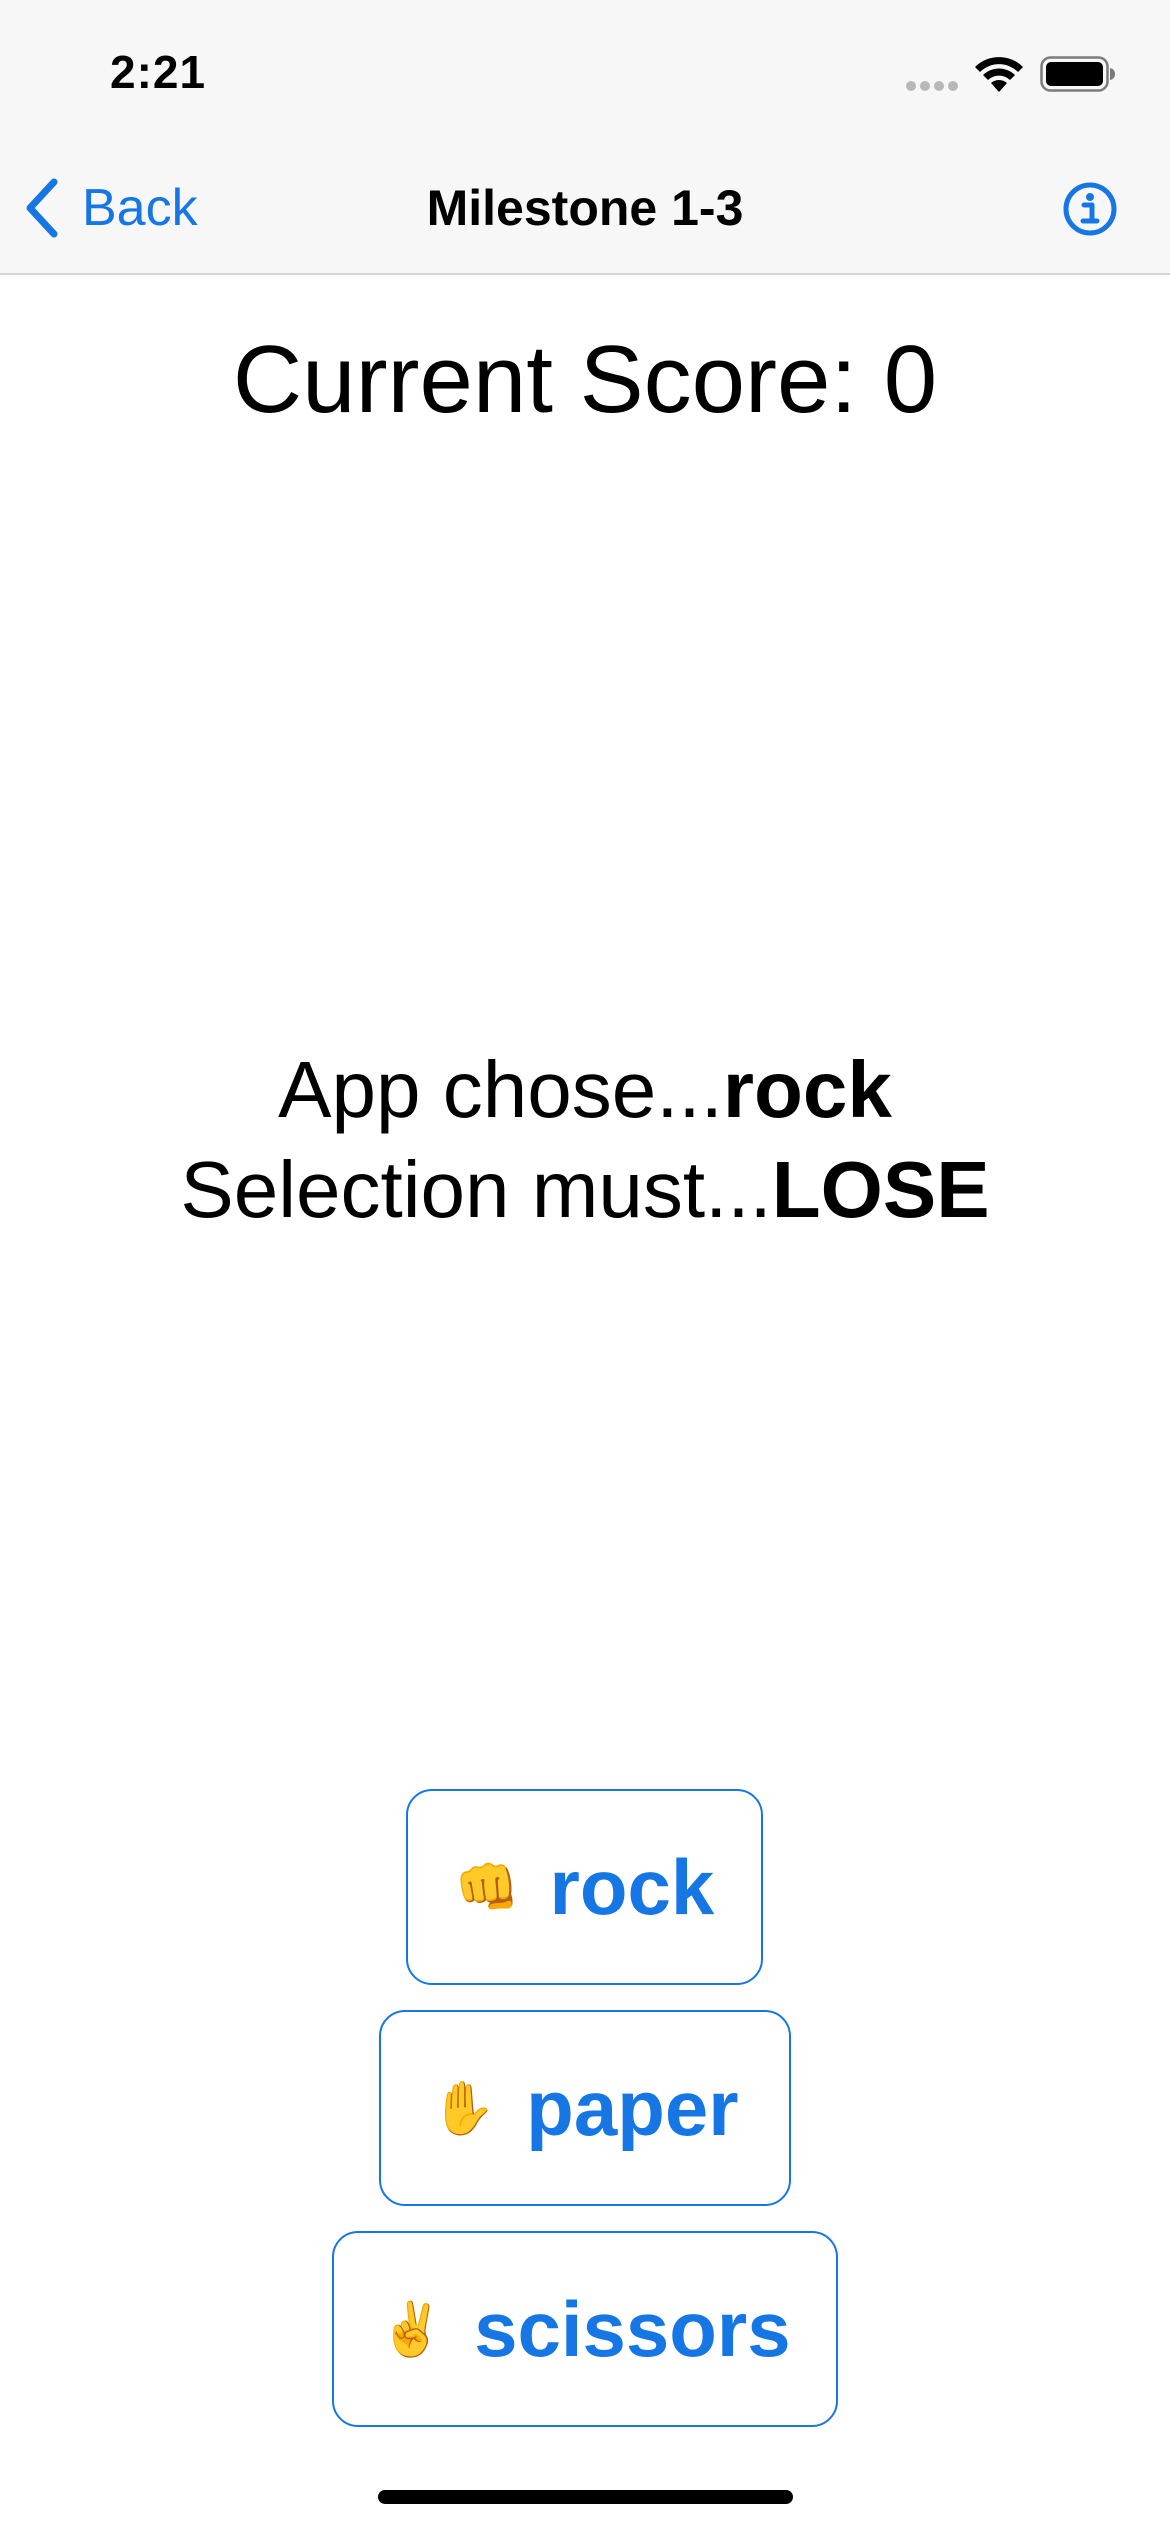  I want to click on current-score: Current Score: 0, so click(585, 379).